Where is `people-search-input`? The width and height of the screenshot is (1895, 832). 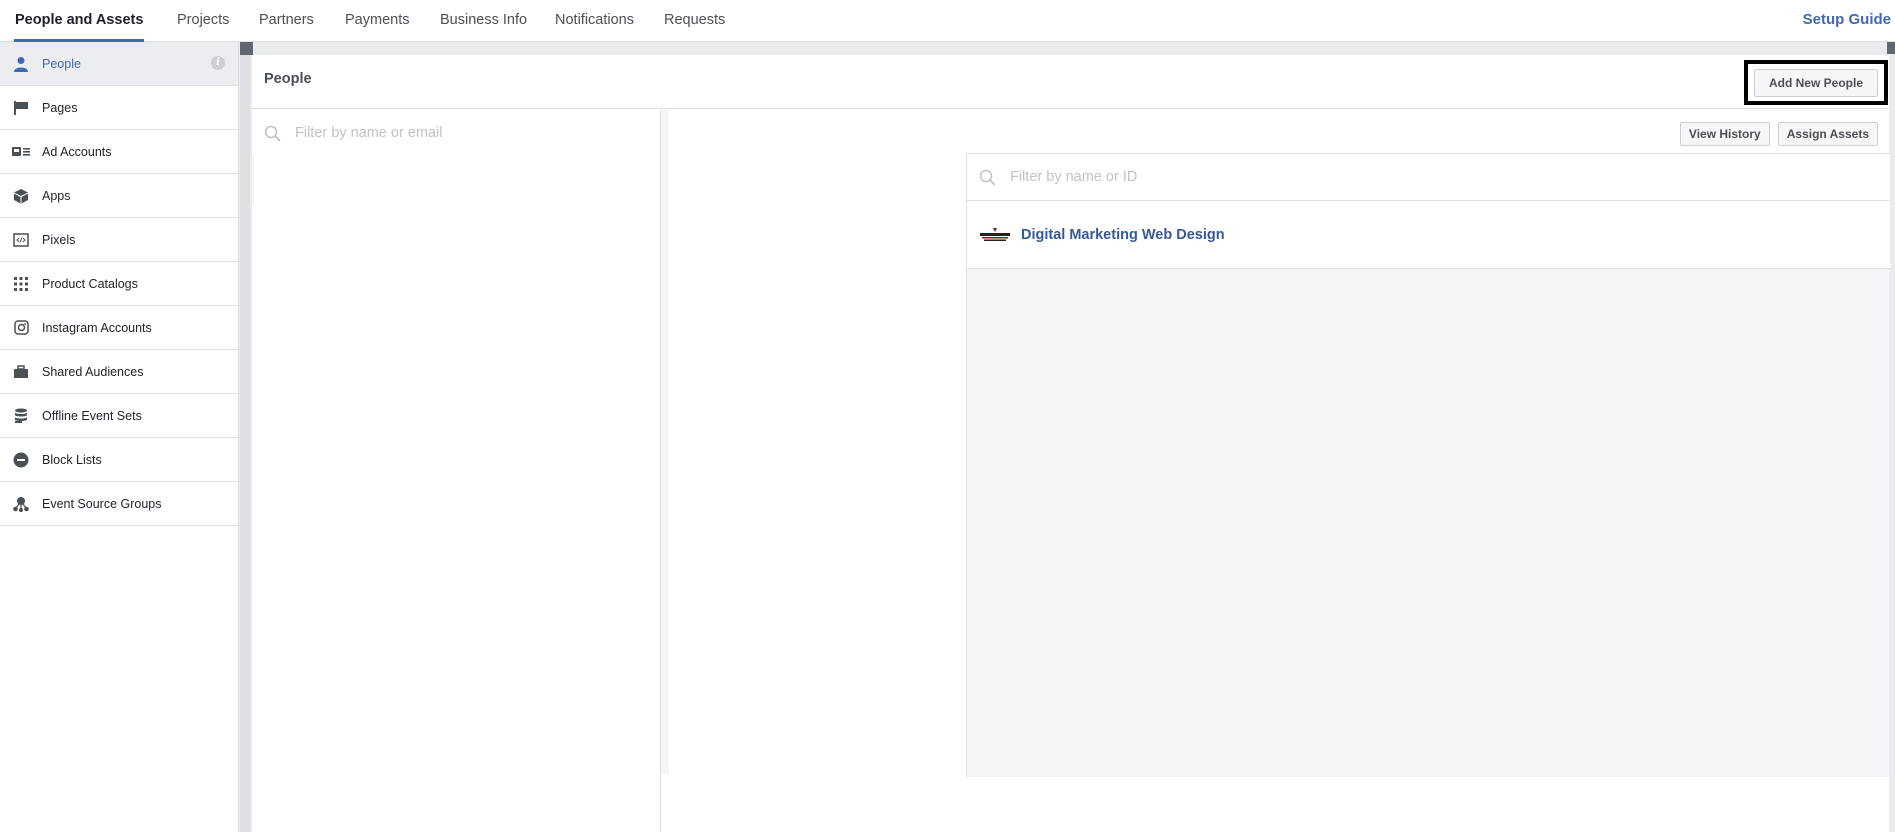 people-search-input is located at coordinates (445, 133).